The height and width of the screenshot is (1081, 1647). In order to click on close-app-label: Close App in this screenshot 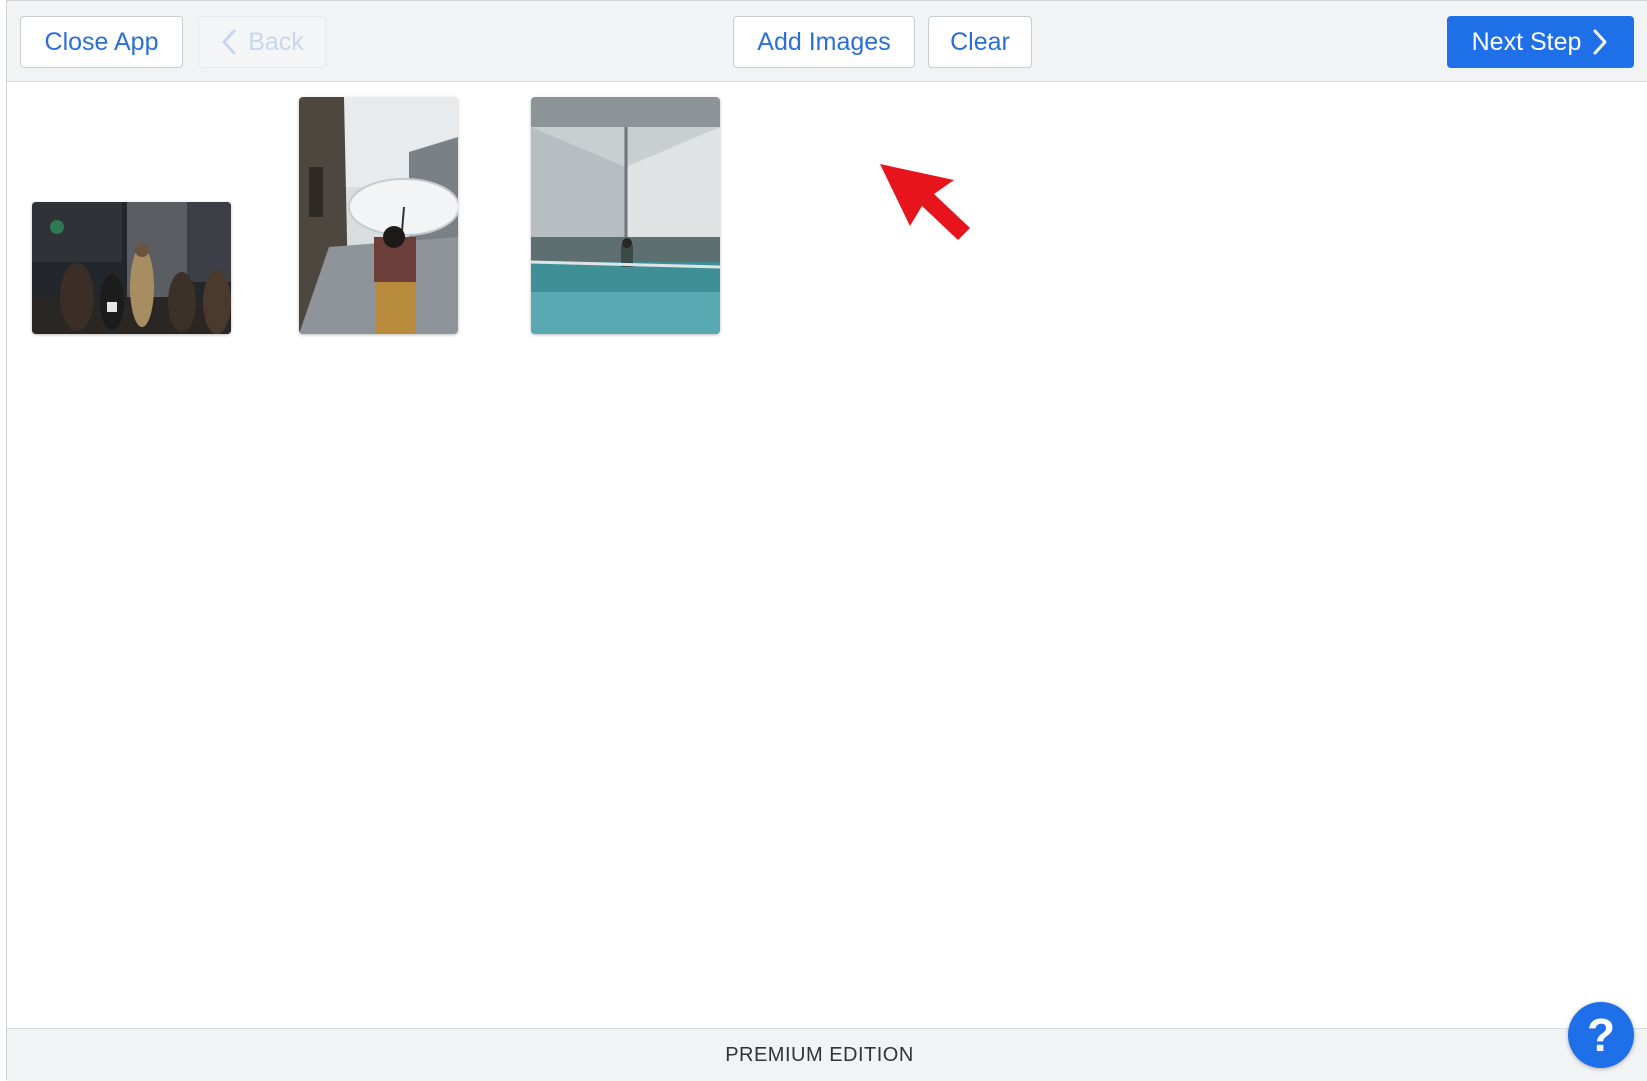, I will do `click(101, 41)`.